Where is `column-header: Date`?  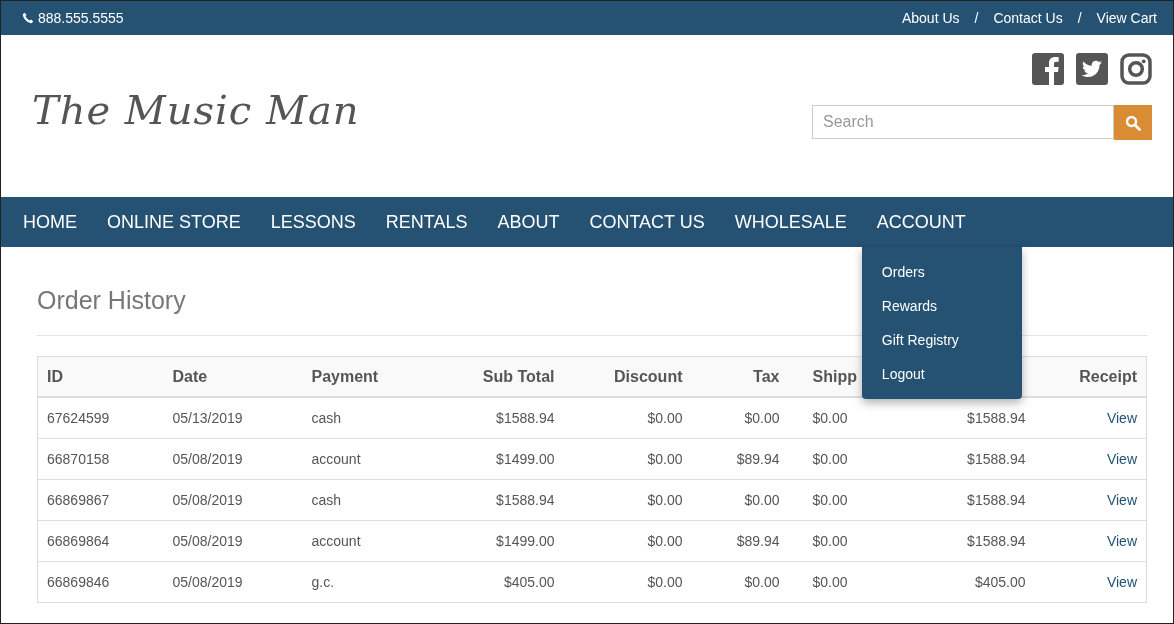 column-header: Date is located at coordinates (233, 376).